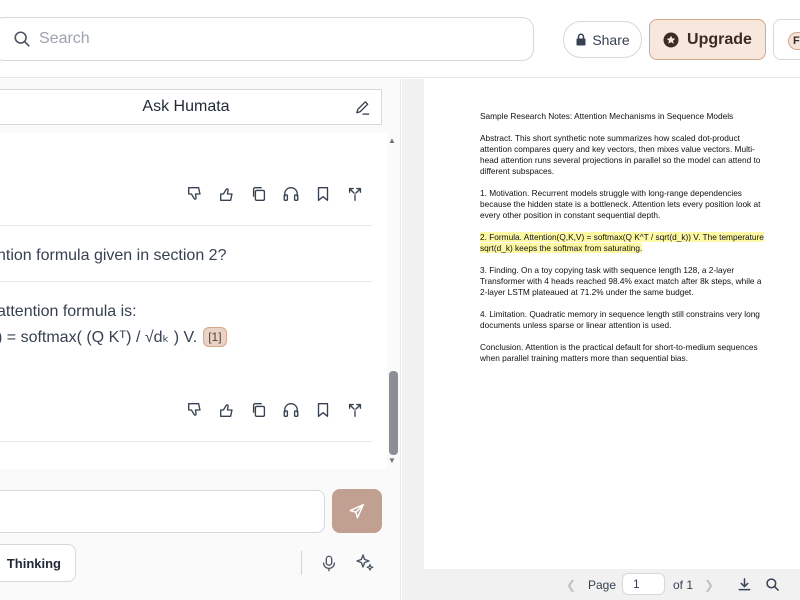 Image resolution: width=800 pixels, height=600 pixels. What do you see at coordinates (671, 39) in the screenshot?
I see `star-badge-icon` at bounding box center [671, 39].